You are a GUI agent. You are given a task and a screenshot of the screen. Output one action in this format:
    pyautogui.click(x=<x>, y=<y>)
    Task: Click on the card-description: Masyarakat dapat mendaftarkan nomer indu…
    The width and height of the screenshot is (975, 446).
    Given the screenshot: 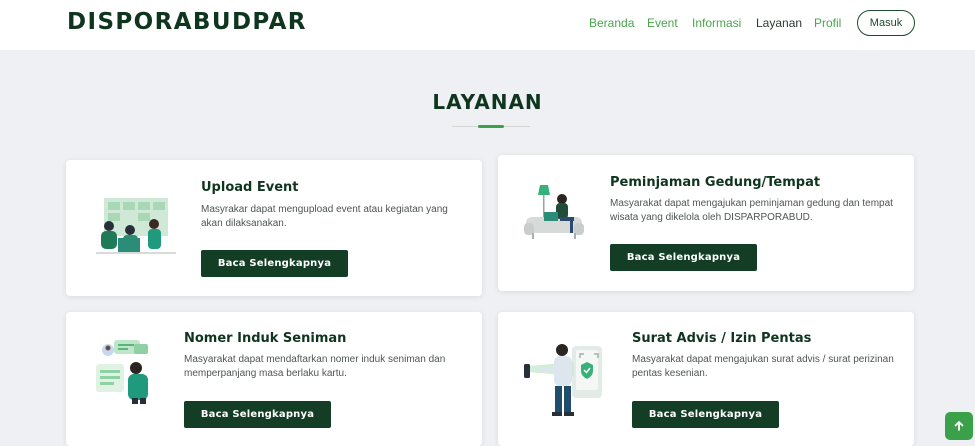 What is the action you would take?
    pyautogui.click(x=315, y=366)
    